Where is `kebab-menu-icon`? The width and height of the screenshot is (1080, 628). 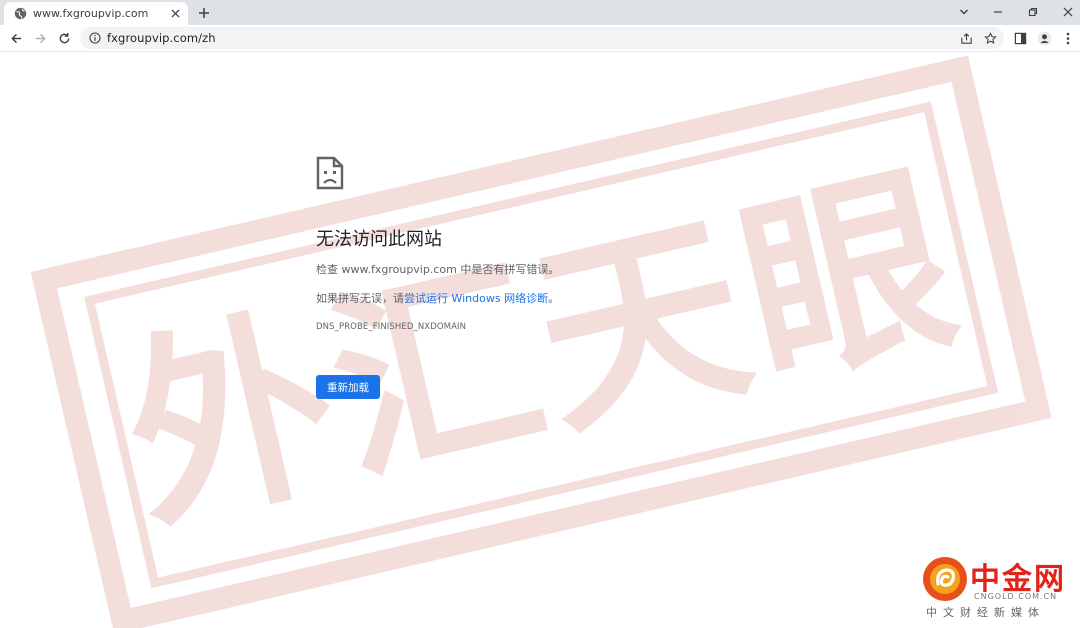 kebab-menu-icon is located at coordinates (1068, 38).